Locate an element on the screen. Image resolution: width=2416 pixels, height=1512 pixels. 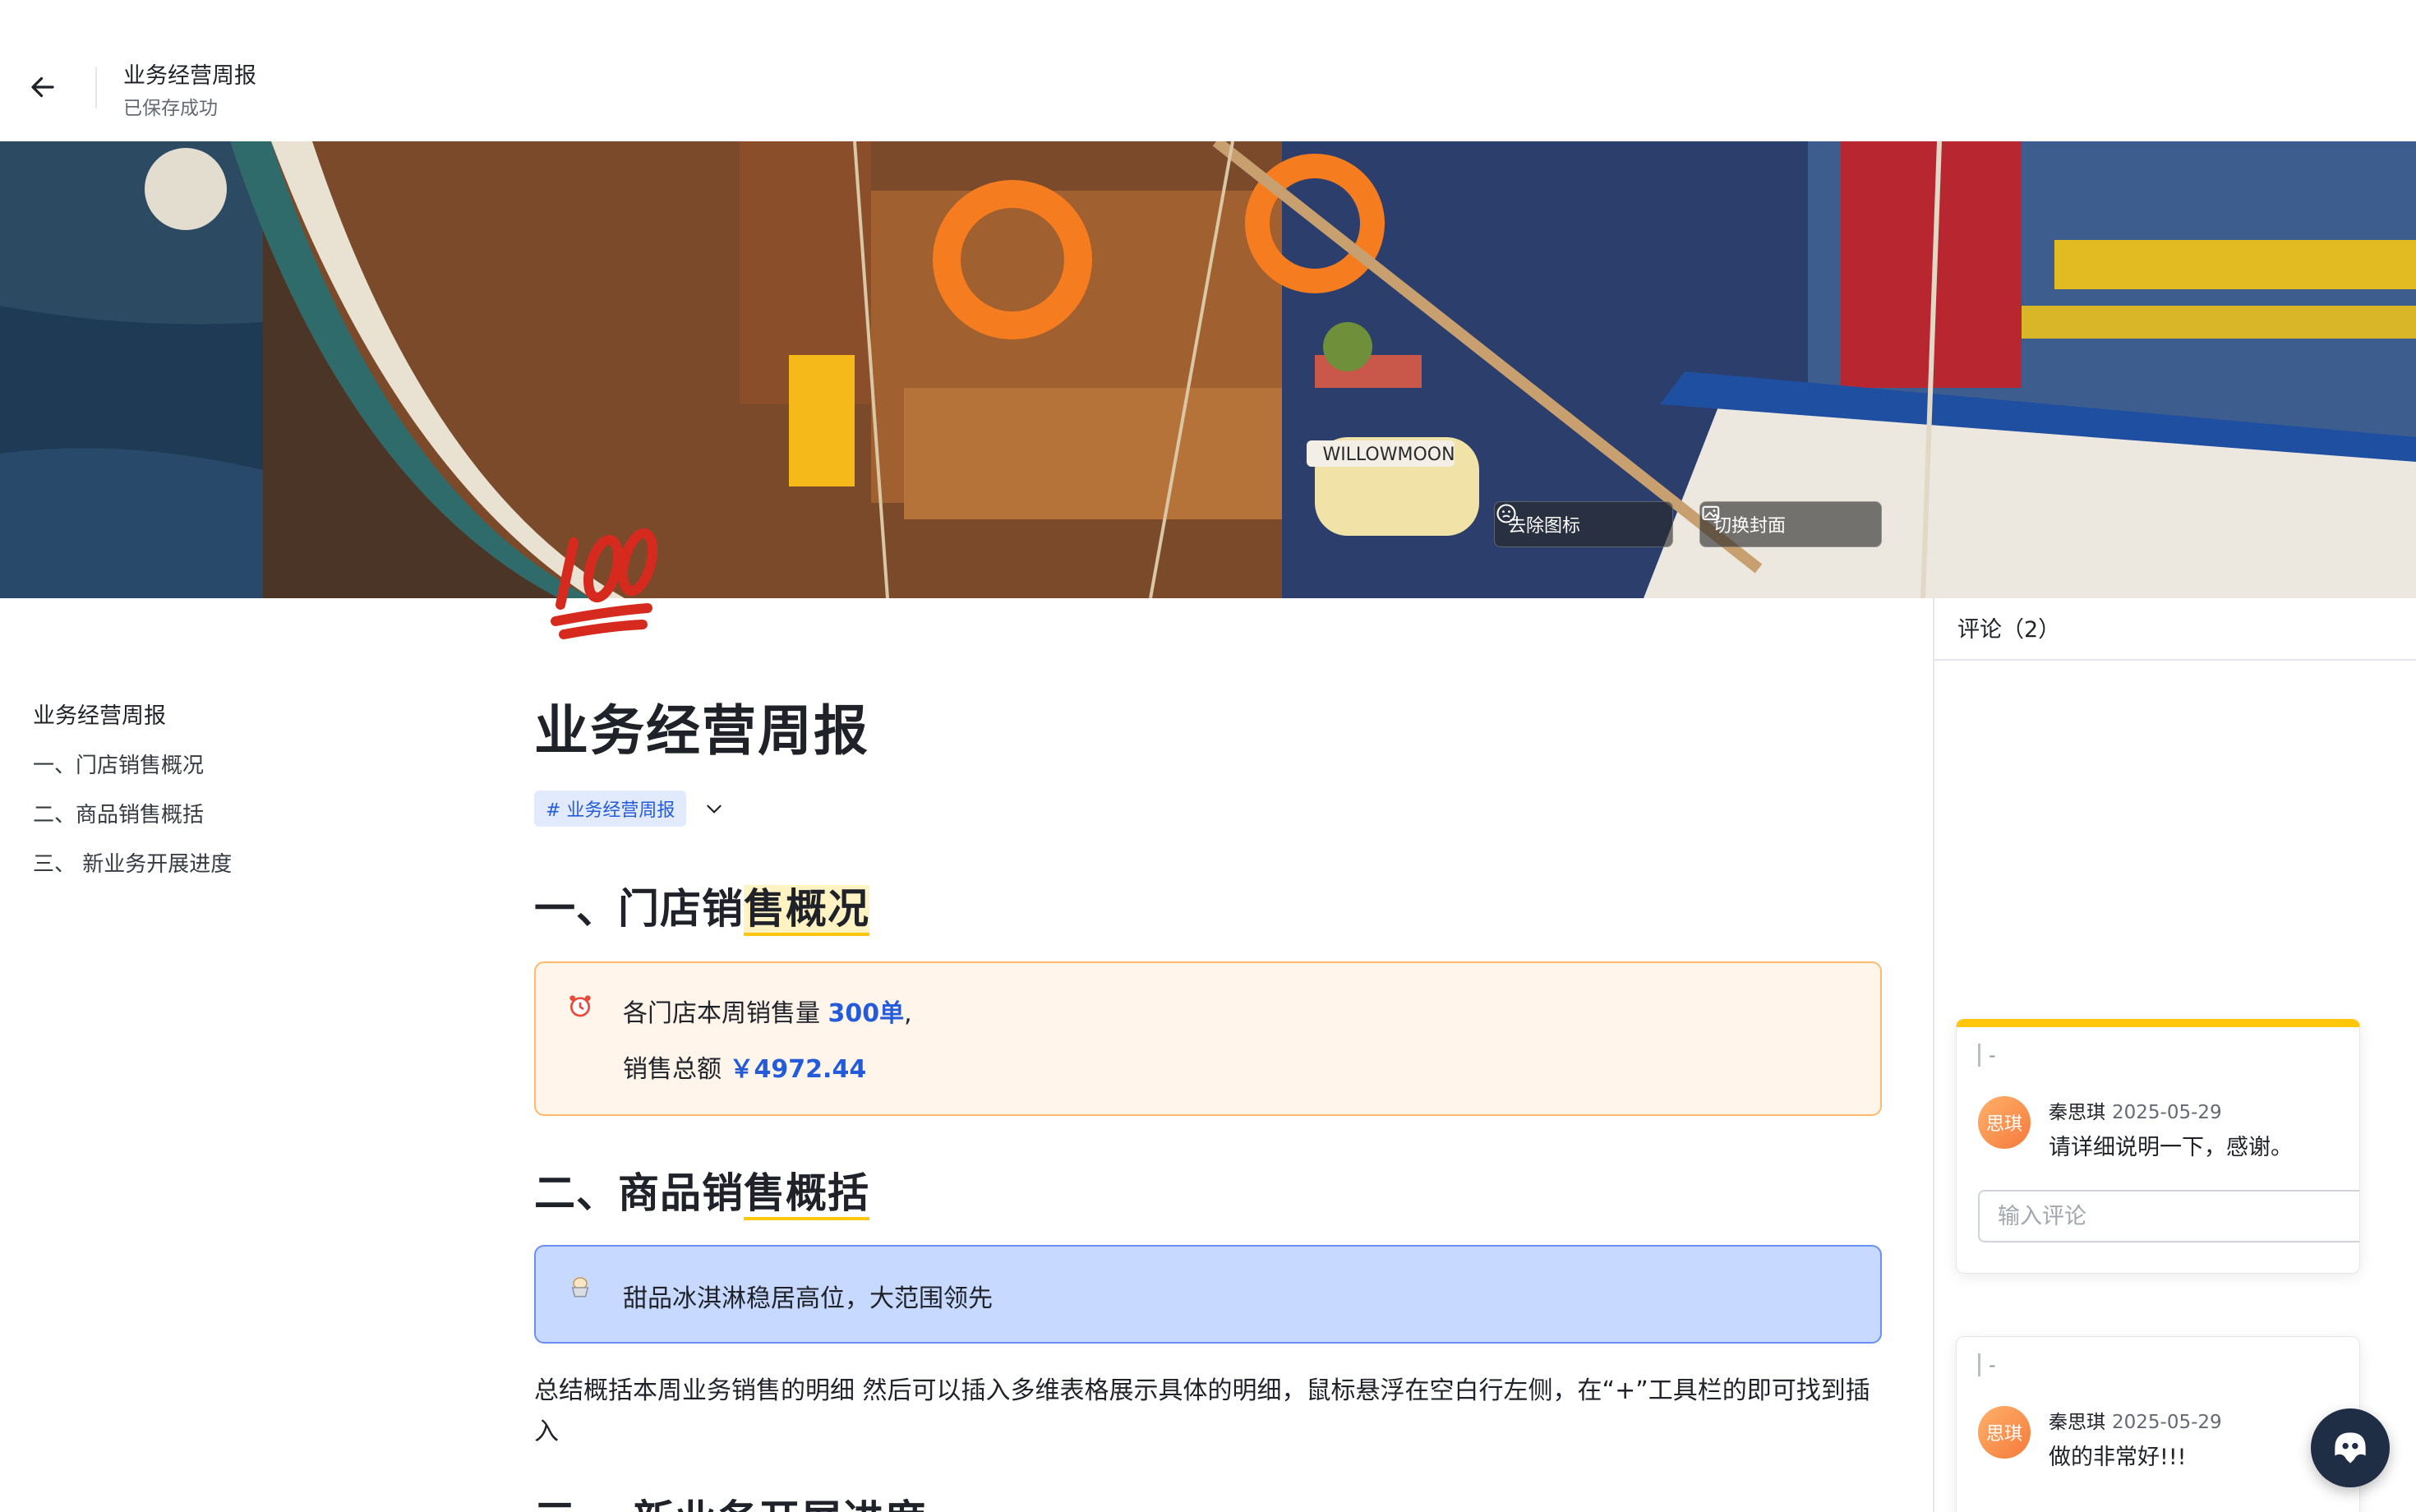
section-heading-3: 三、 新业务开展进度 is located at coordinates (730, 1500).